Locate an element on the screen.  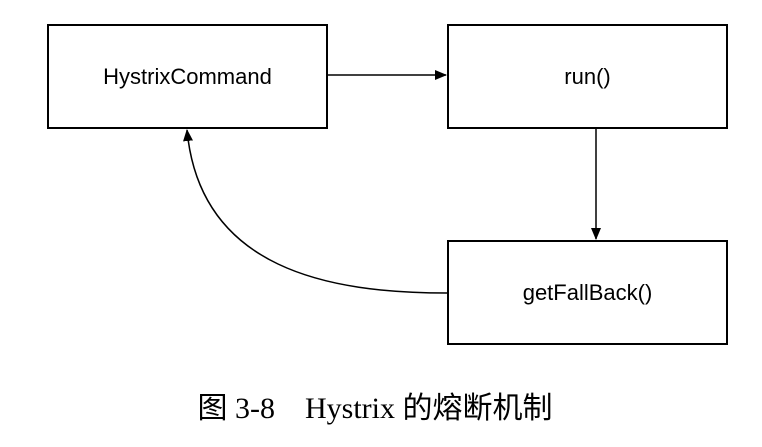
node-hystrix-command-label: HystrixCommand is located at coordinates (187, 76).